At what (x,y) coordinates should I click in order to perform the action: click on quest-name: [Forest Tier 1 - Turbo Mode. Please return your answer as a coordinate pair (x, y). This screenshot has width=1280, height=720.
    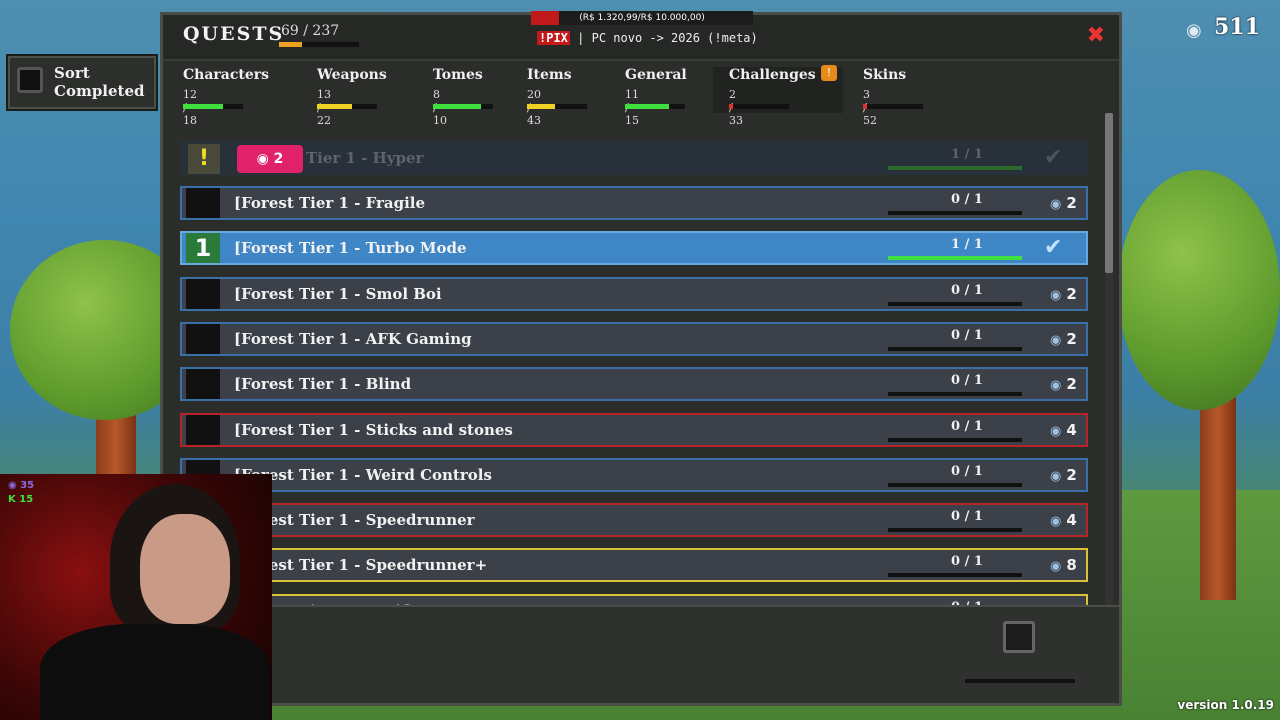
    Looking at the image, I should click on (350, 248).